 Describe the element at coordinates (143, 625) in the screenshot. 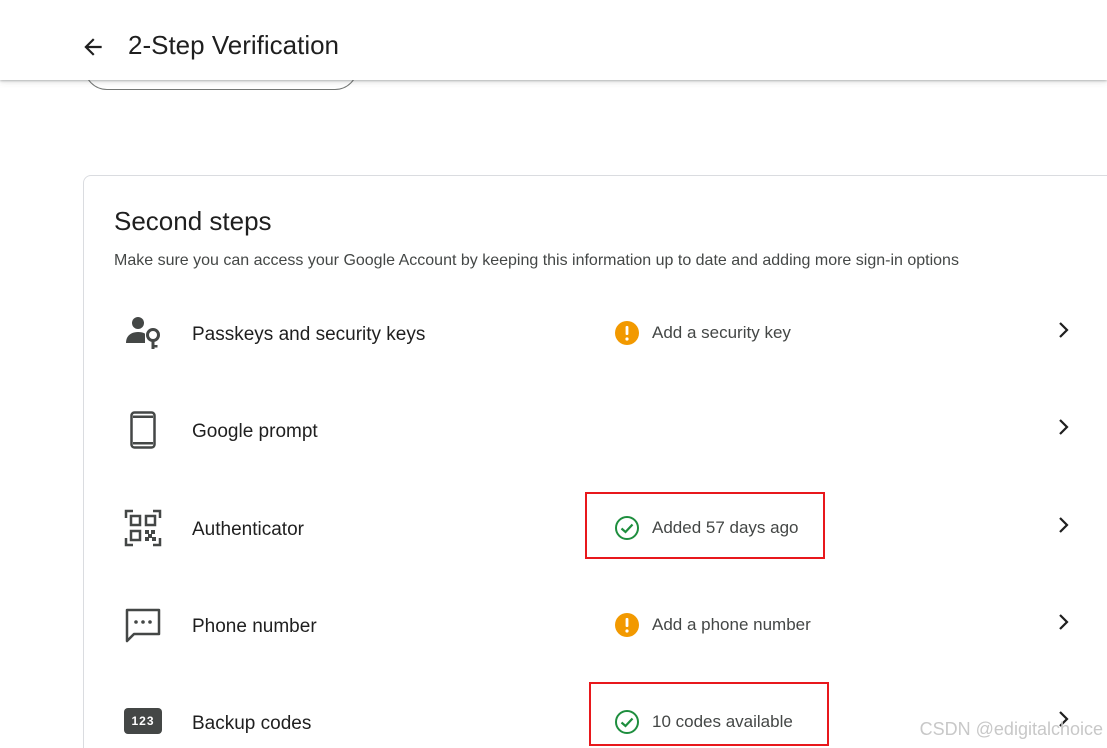

I see `message-icon` at that location.